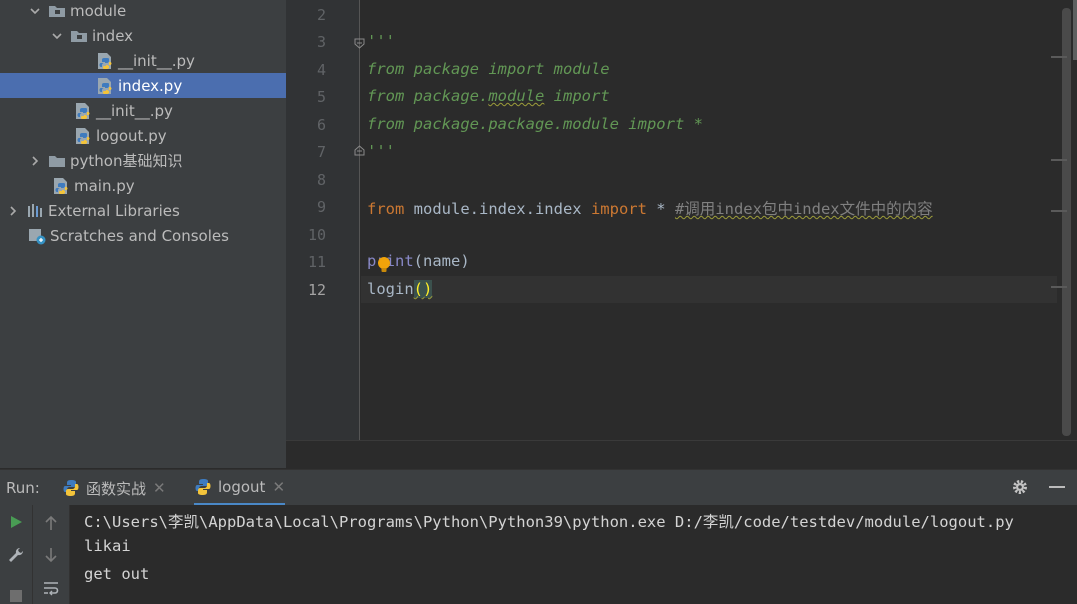 The width and height of the screenshot is (1077, 604). What do you see at coordinates (98, 10) in the screenshot?
I see `tree-item-label: module` at bounding box center [98, 10].